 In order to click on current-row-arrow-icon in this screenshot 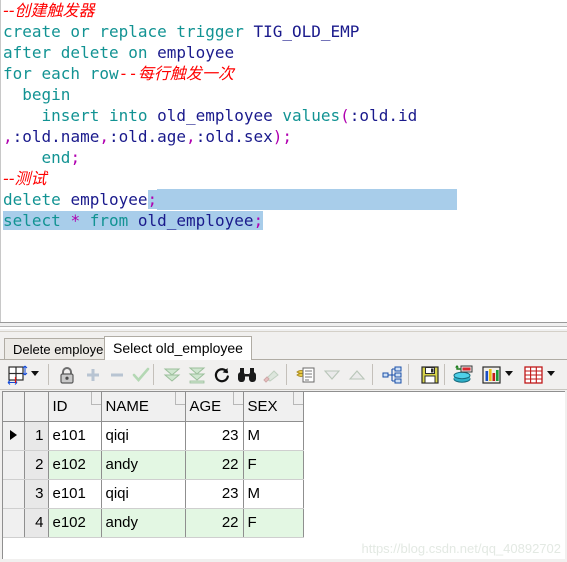, I will do `click(13, 435)`.